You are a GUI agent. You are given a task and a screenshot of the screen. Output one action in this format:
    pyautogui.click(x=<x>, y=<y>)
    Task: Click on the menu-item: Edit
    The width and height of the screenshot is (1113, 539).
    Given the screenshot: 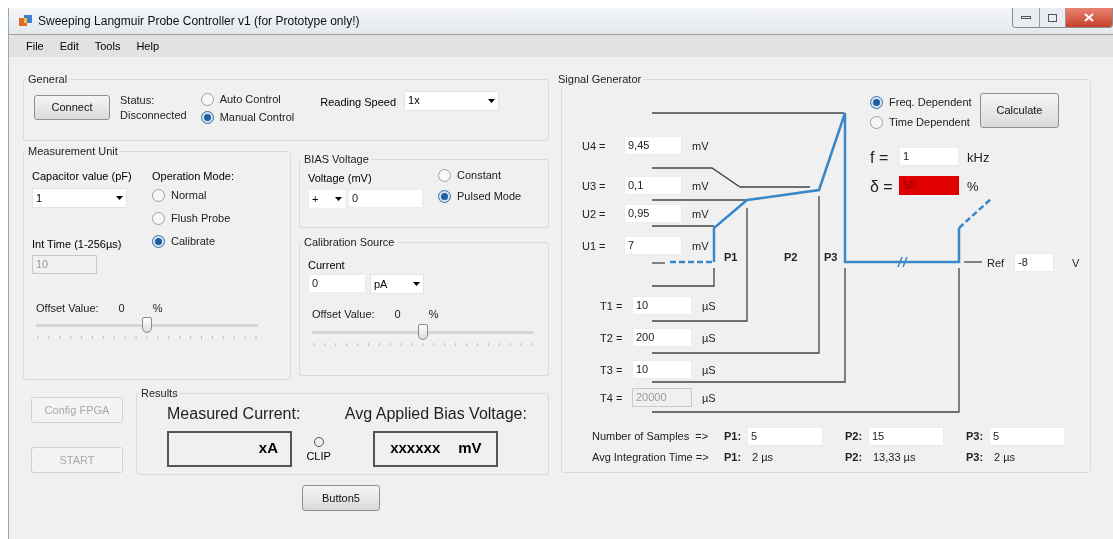 What is the action you would take?
    pyautogui.click(x=69, y=46)
    